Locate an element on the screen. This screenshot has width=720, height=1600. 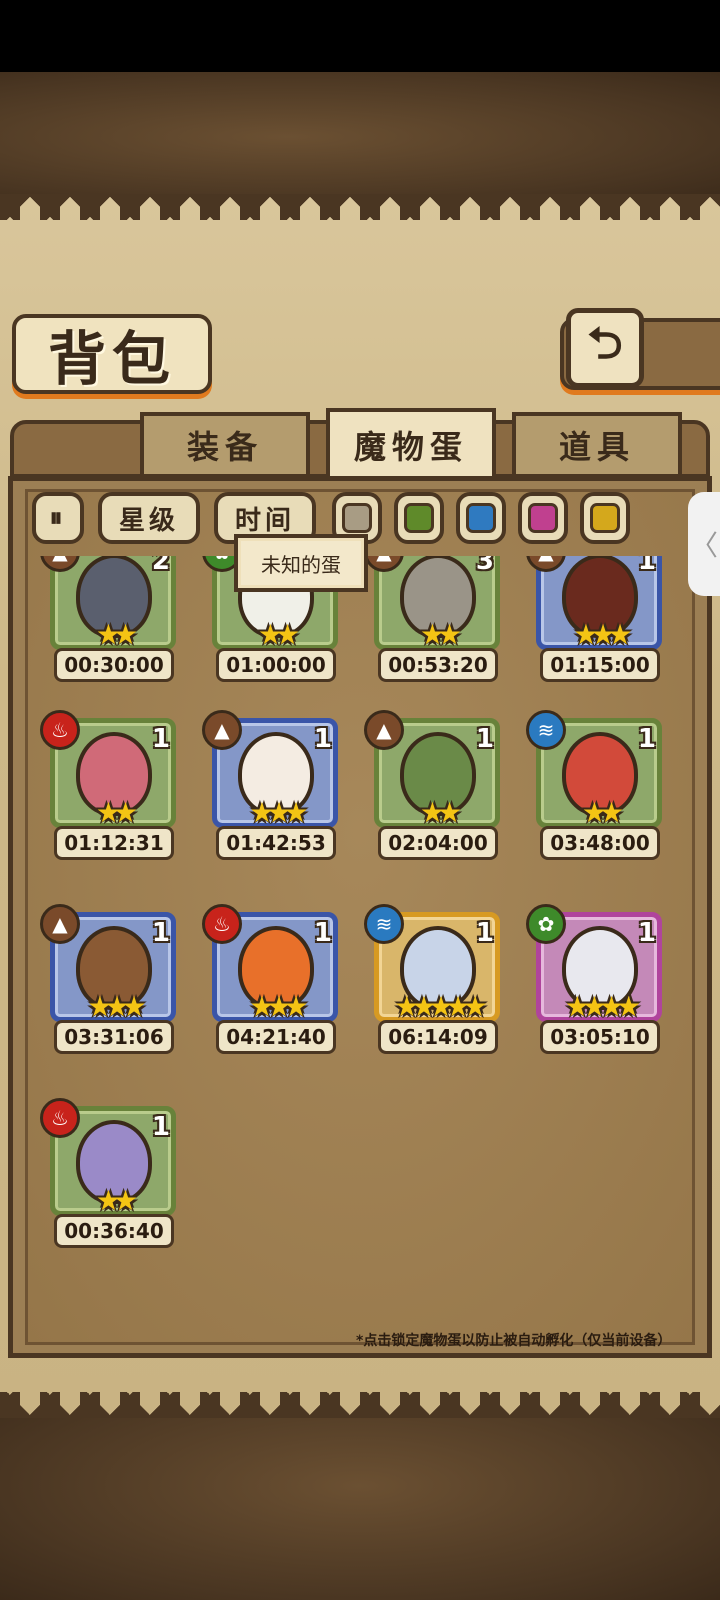
sort-icon: ⏸ is located at coordinates (58, 517).